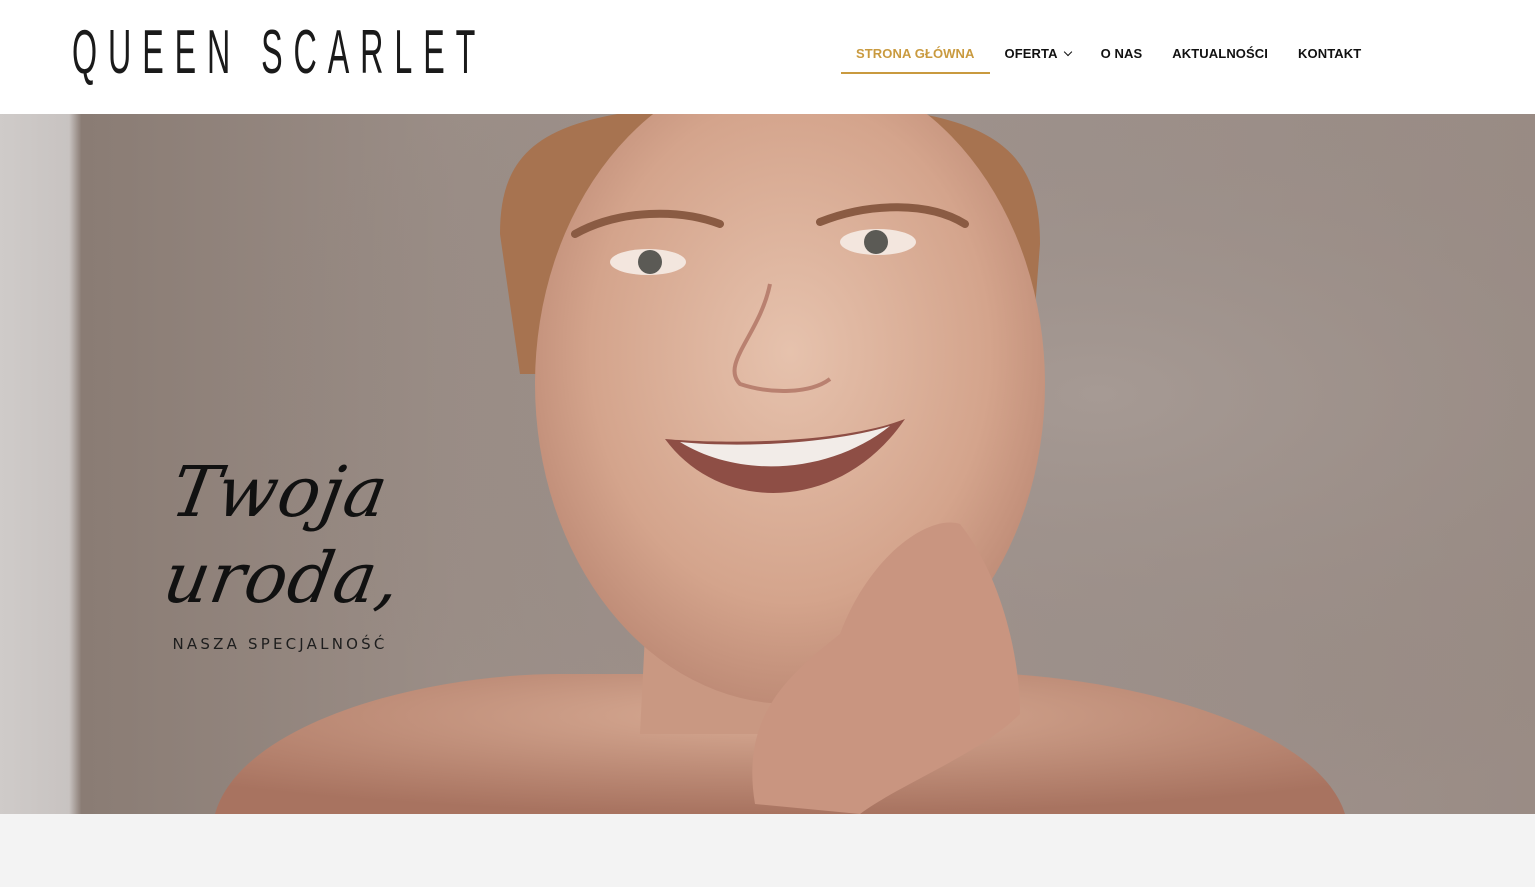 This screenshot has width=1535, height=887. I want to click on logo-text: QUEEN SCARLET, so click(279, 52).